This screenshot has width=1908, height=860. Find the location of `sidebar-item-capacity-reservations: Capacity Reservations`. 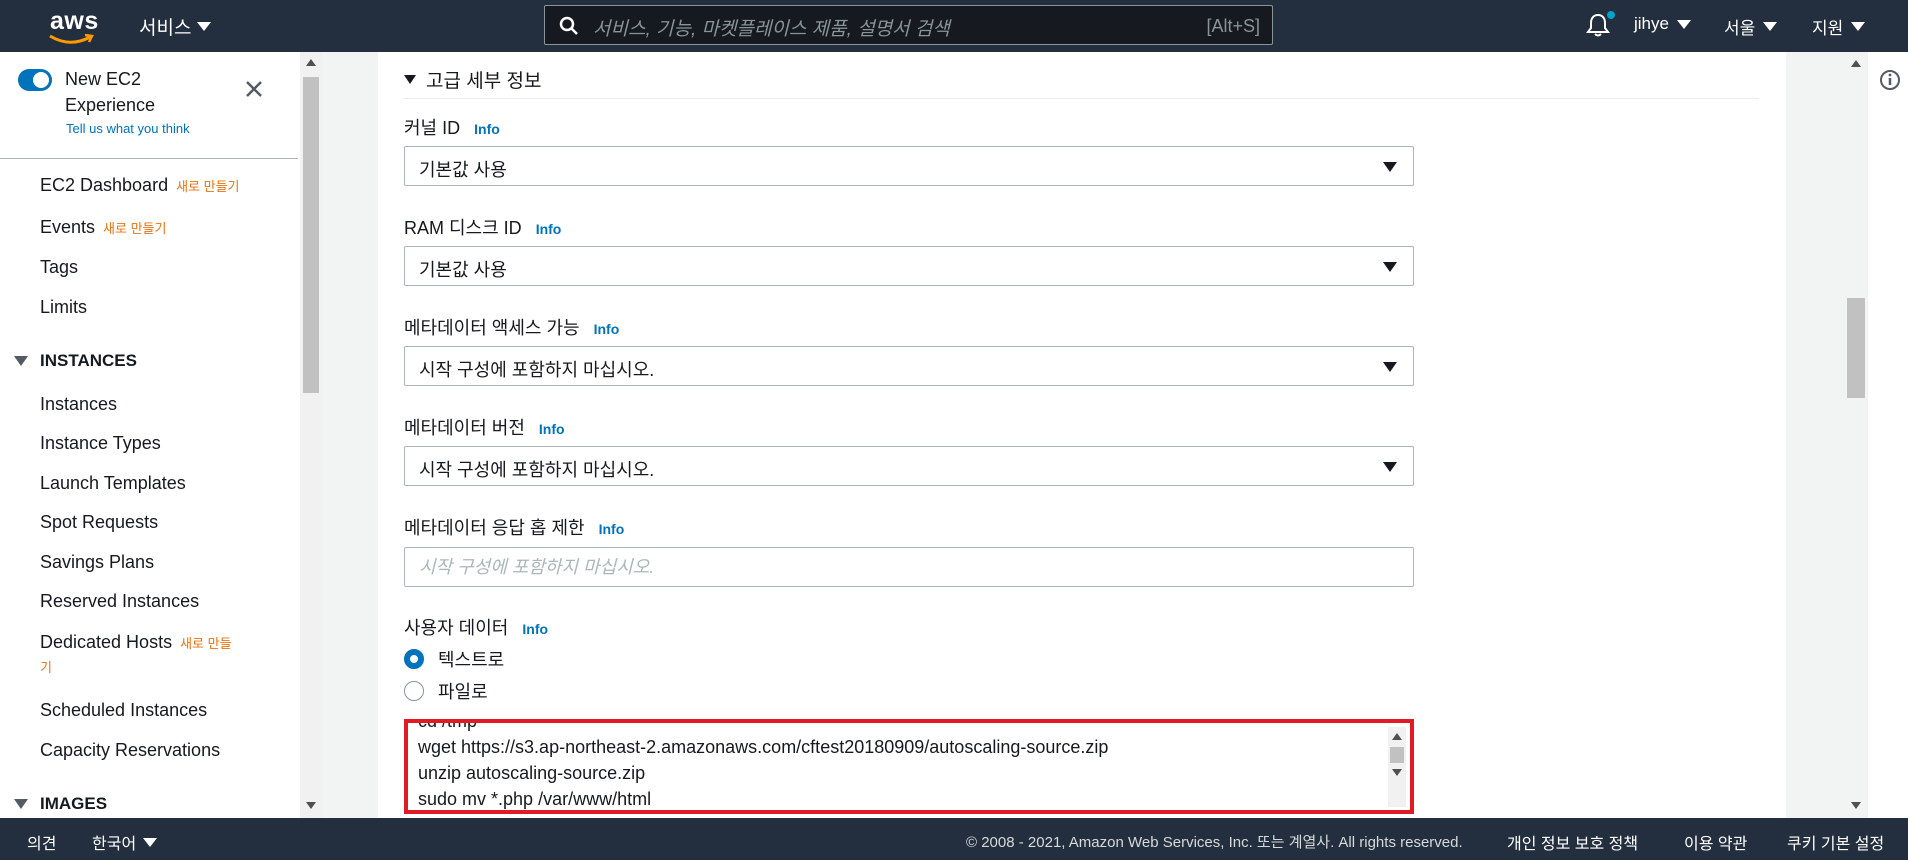

sidebar-item-capacity-reservations: Capacity Reservations is located at coordinates (130, 750).